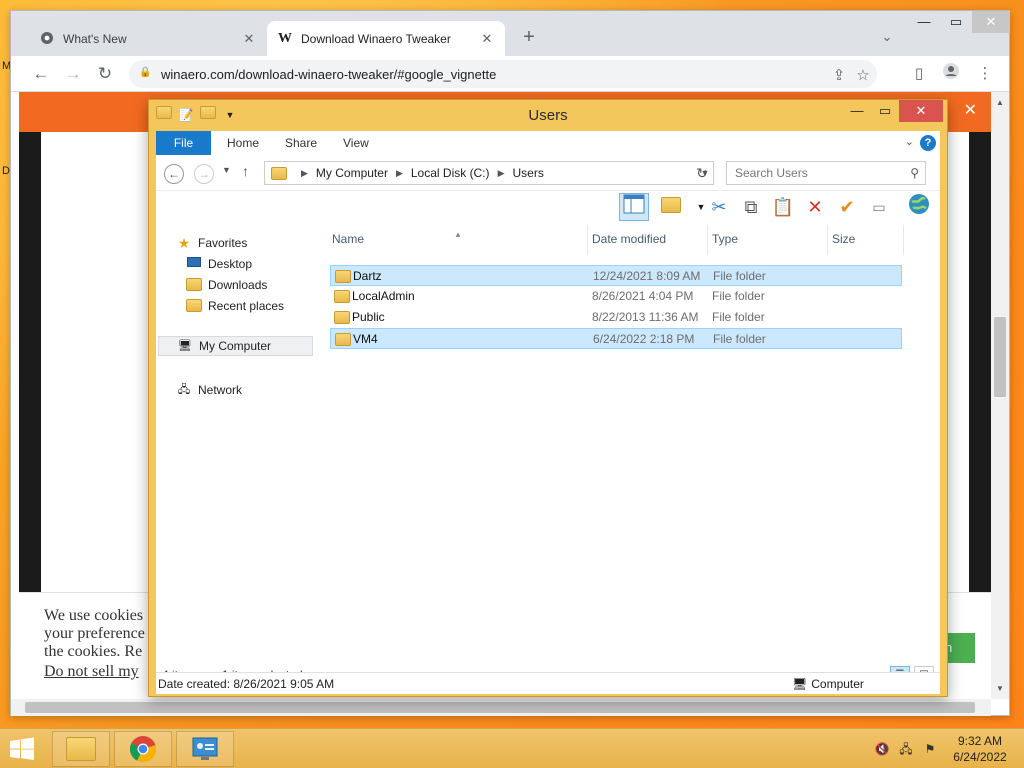 The image size is (1024, 768). I want to click on nav-my-computer: 🖥 My Computer, so click(235, 346).